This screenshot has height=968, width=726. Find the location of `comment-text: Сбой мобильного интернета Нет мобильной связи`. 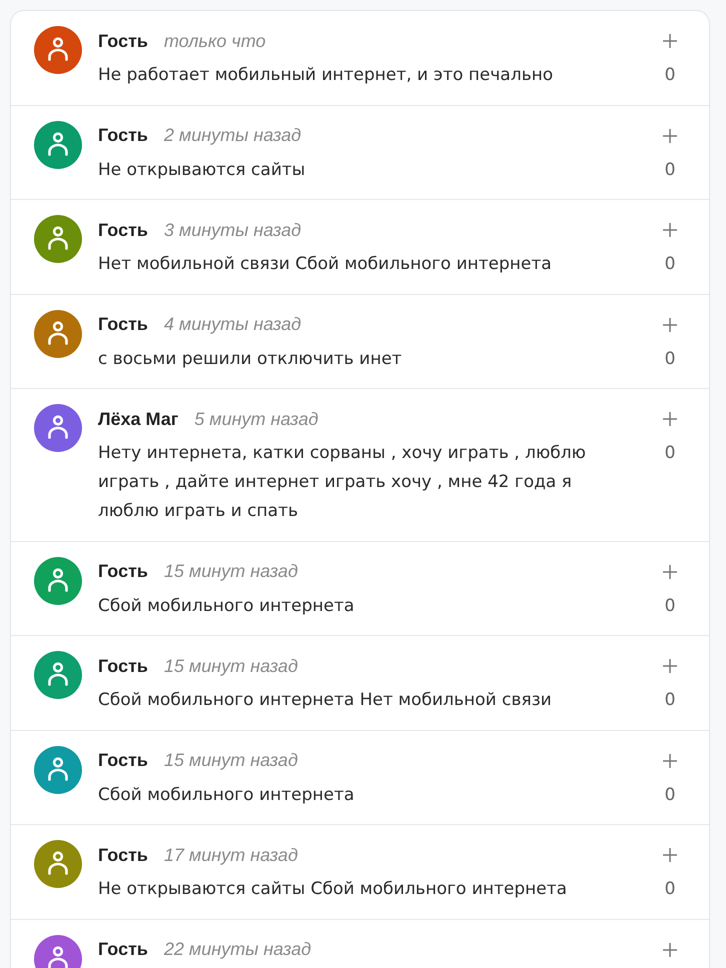

comment-text: Сбой мобильного интернета Нет мобильной связи is located at coordinates (325, 700).